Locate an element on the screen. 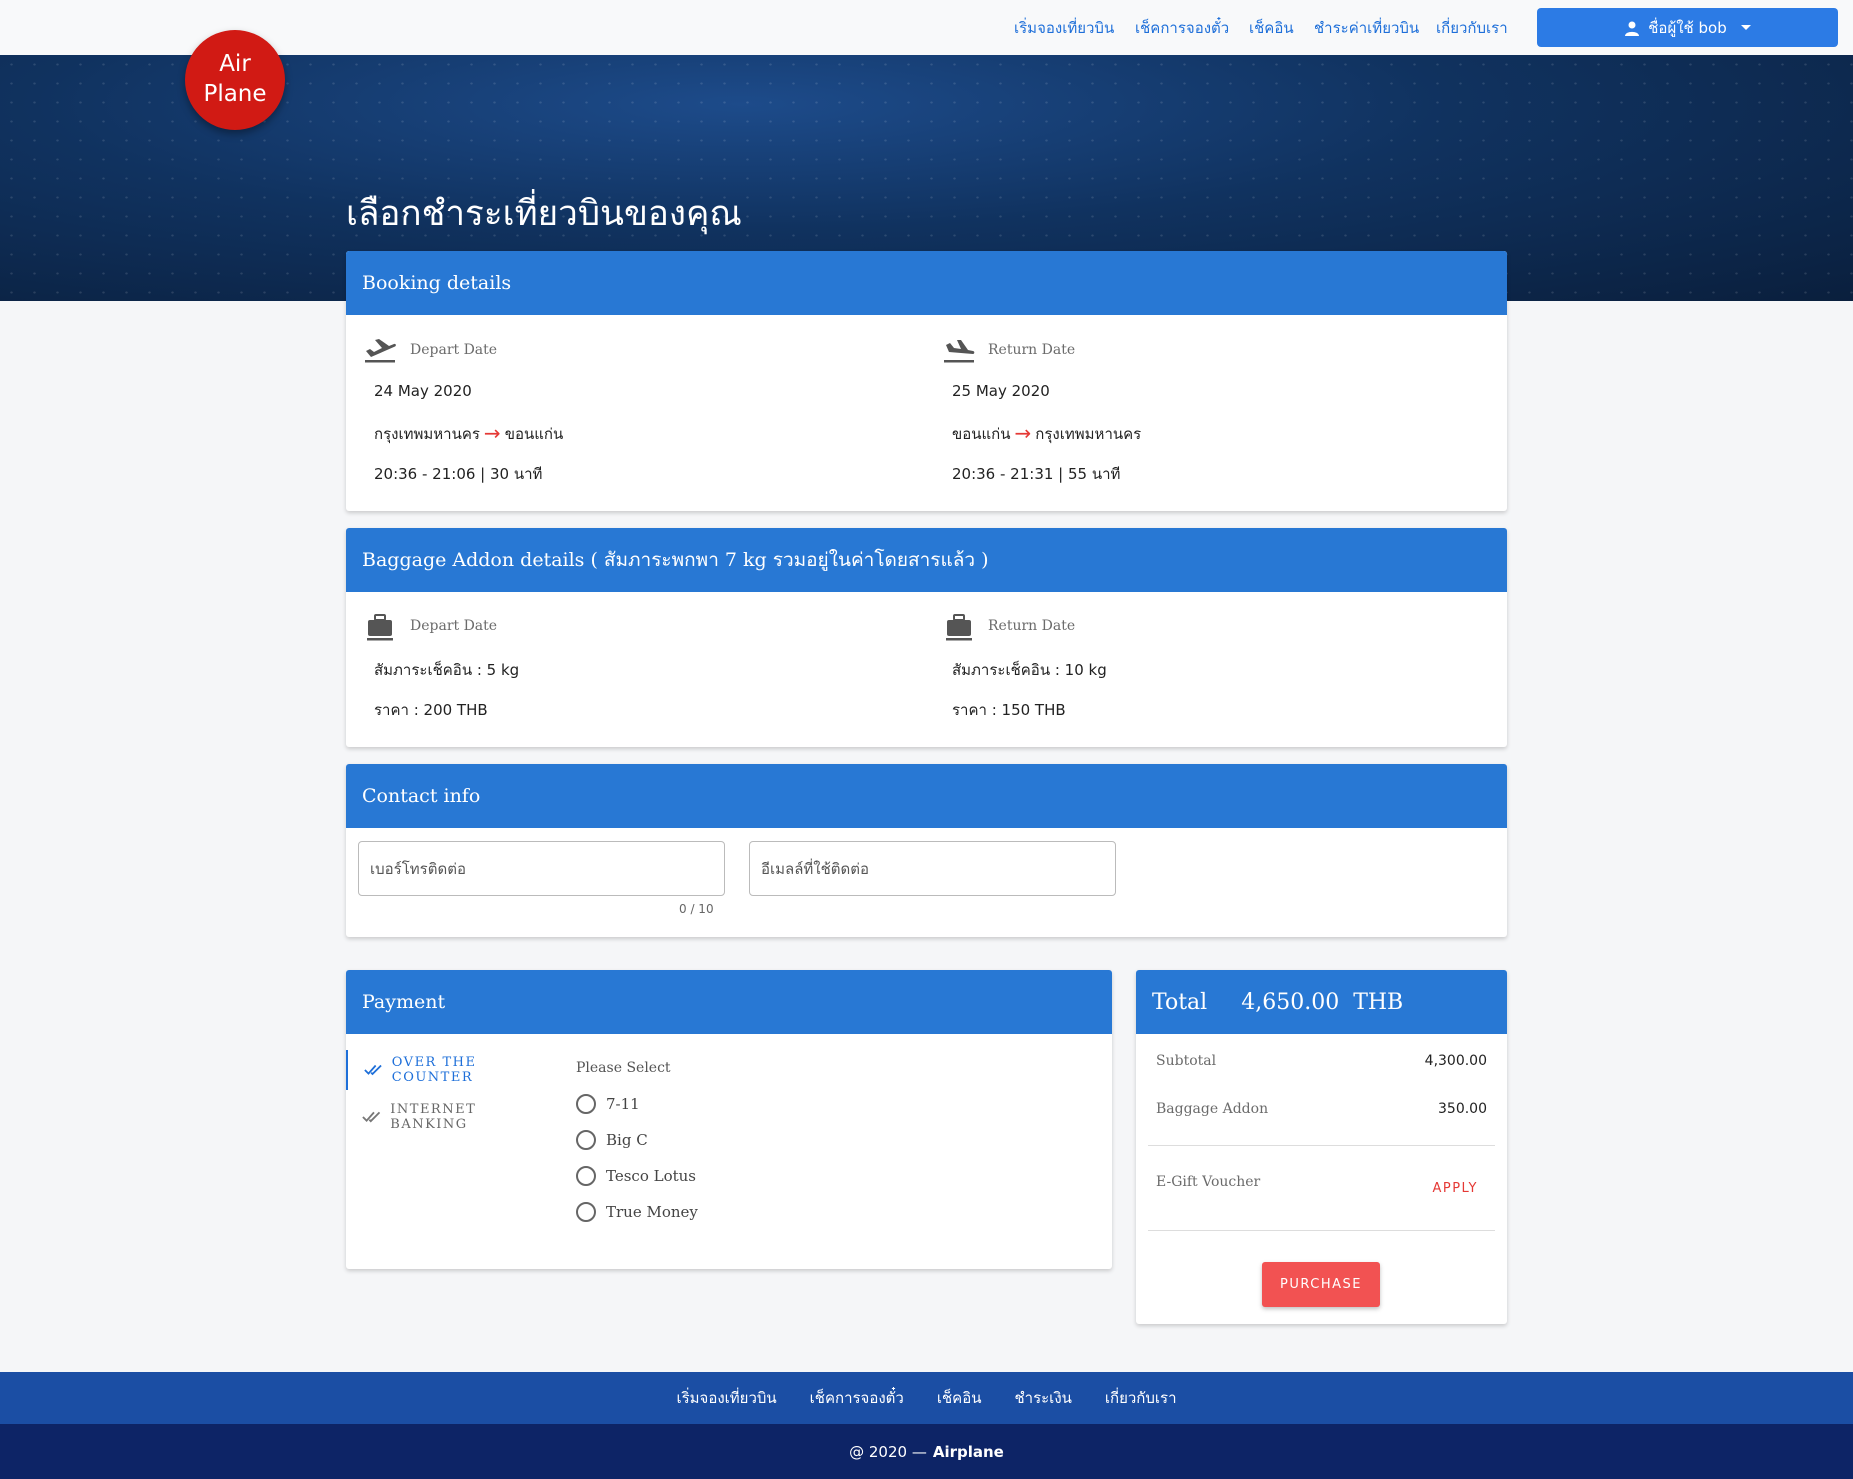 This screenshot has height=1479, width=1853. footer-link-payment: ชำระเงิน is located at coordinates (1042, 1398).